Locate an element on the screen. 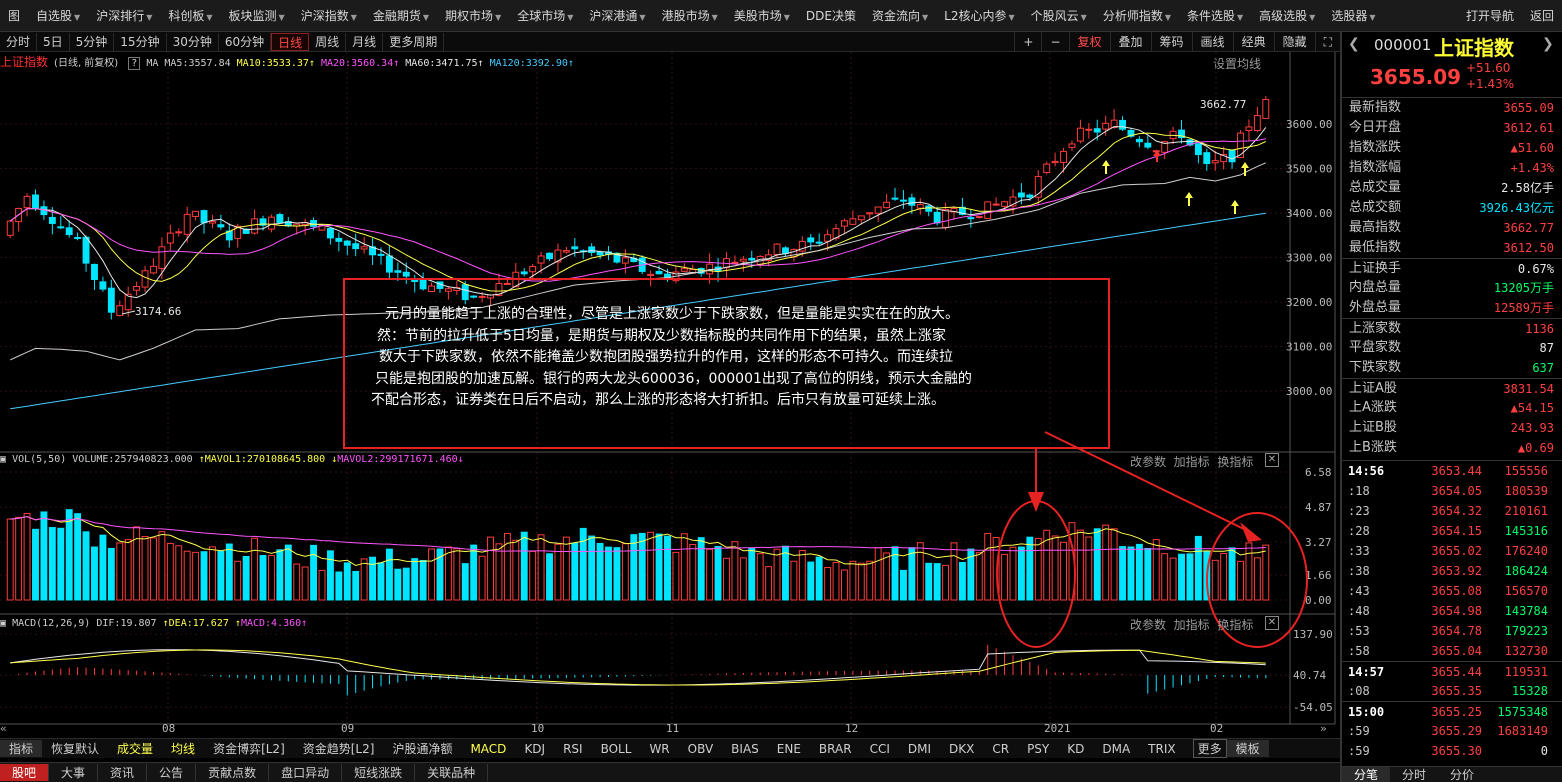 The image size is (1562, 782). bottom-tab: 关联品种 is located at coordinates (452, 772).